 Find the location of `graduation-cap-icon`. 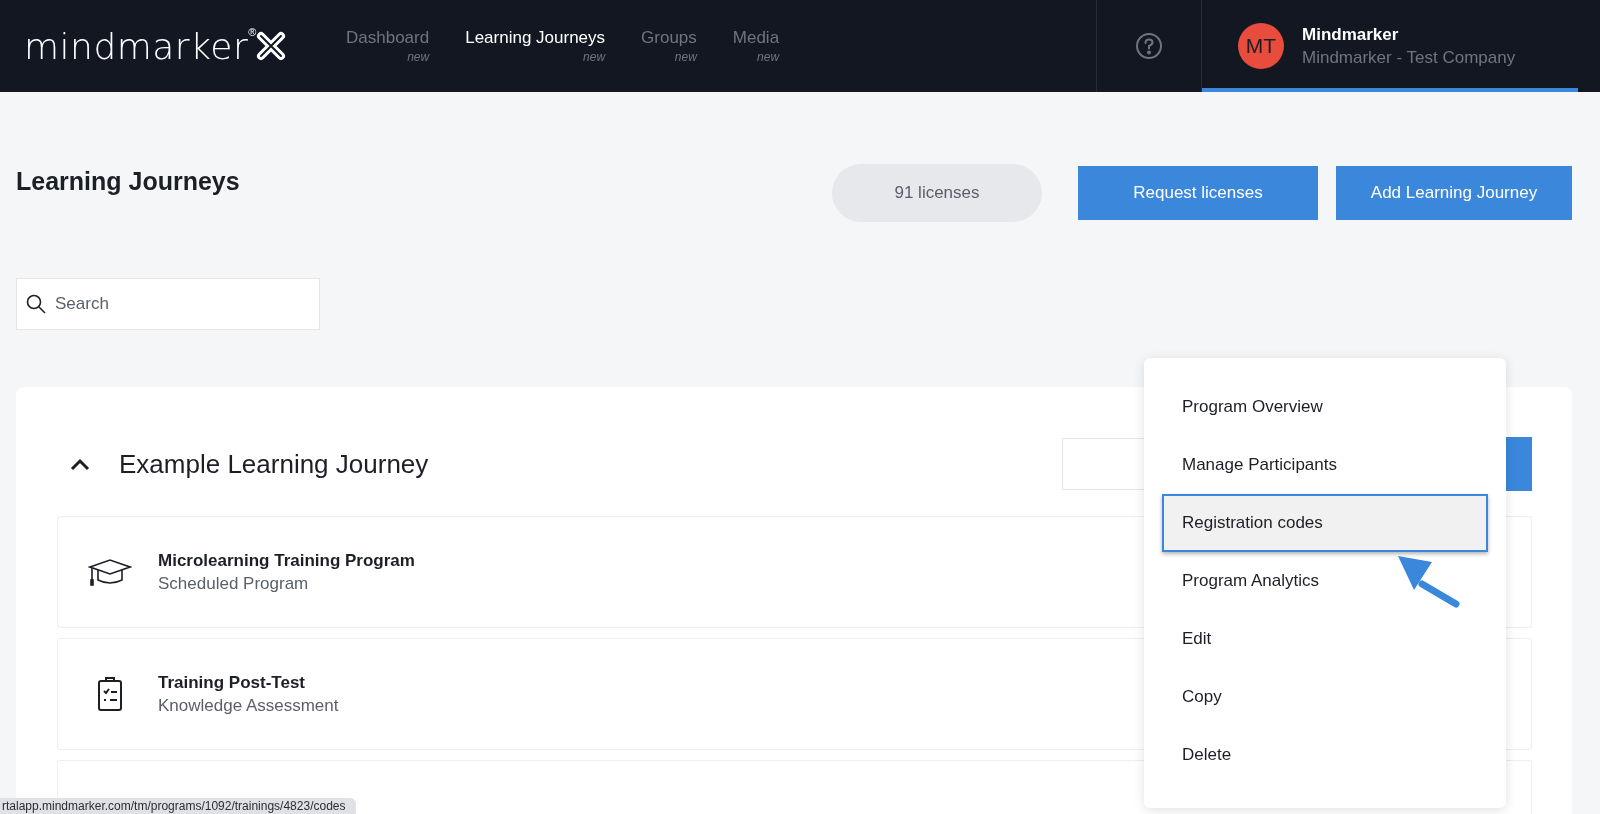

graduation-cap-icon is located at coordinates (110, 572).